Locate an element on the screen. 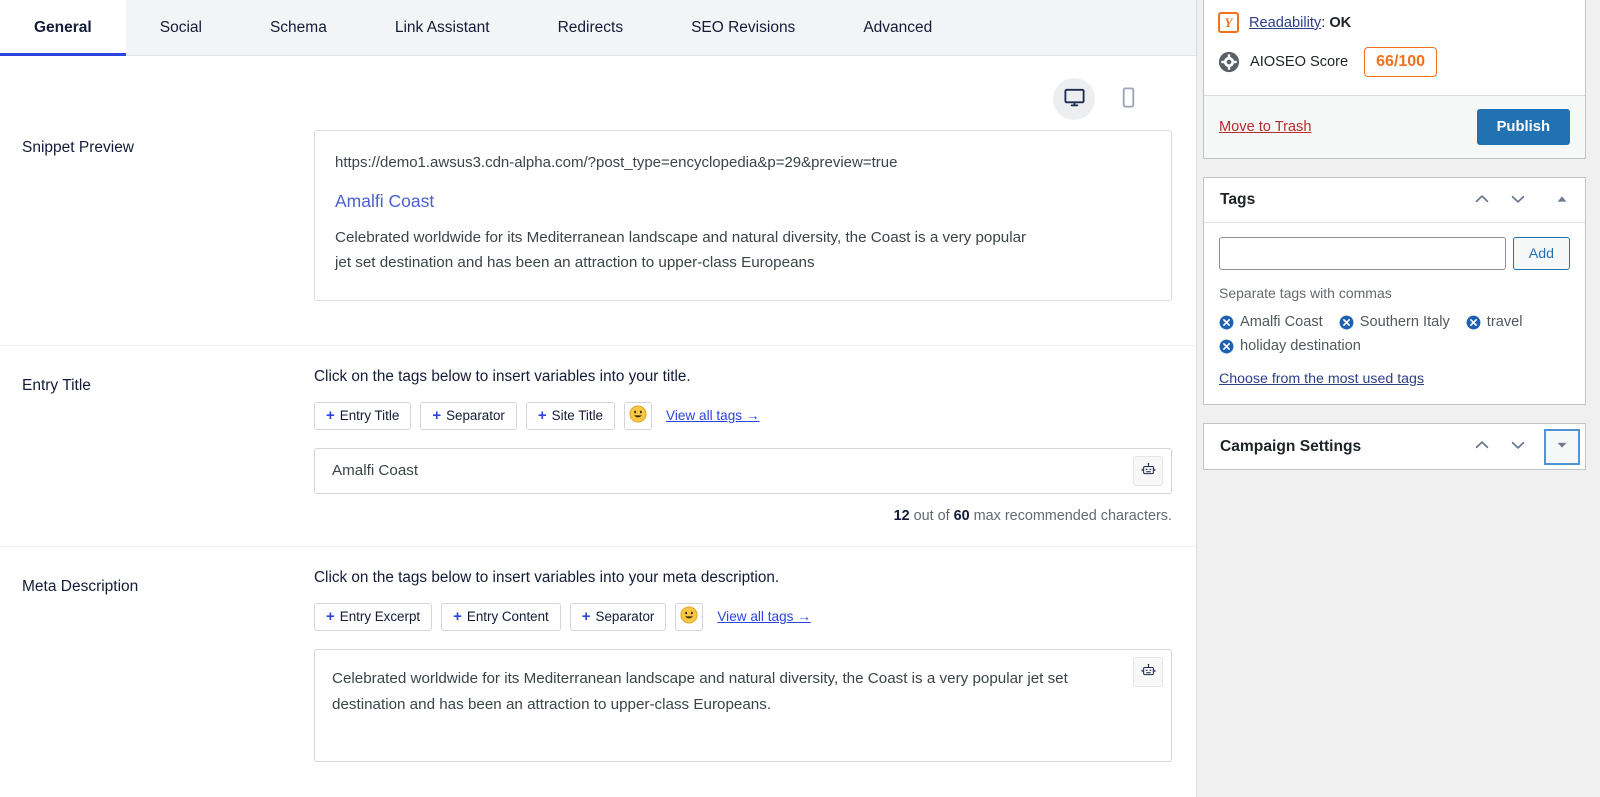  chip-entry-content: + Entry Content is located at coordinates (501, 616).